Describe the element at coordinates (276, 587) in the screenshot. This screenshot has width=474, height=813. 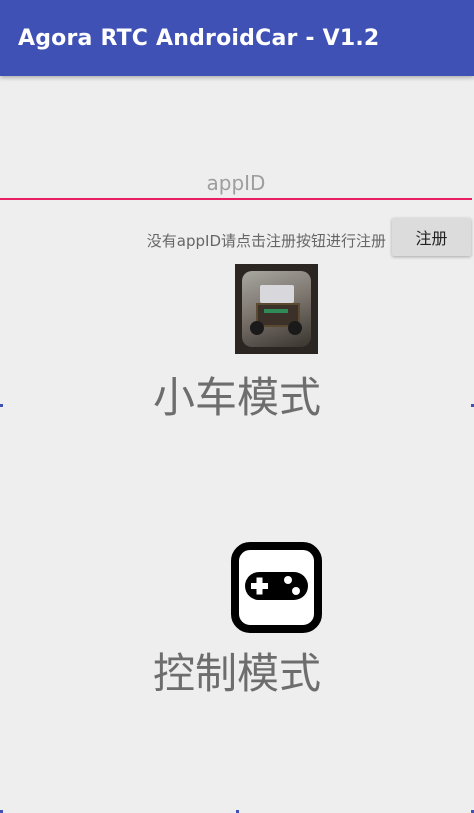
I see `gamepad-icon` at that location.